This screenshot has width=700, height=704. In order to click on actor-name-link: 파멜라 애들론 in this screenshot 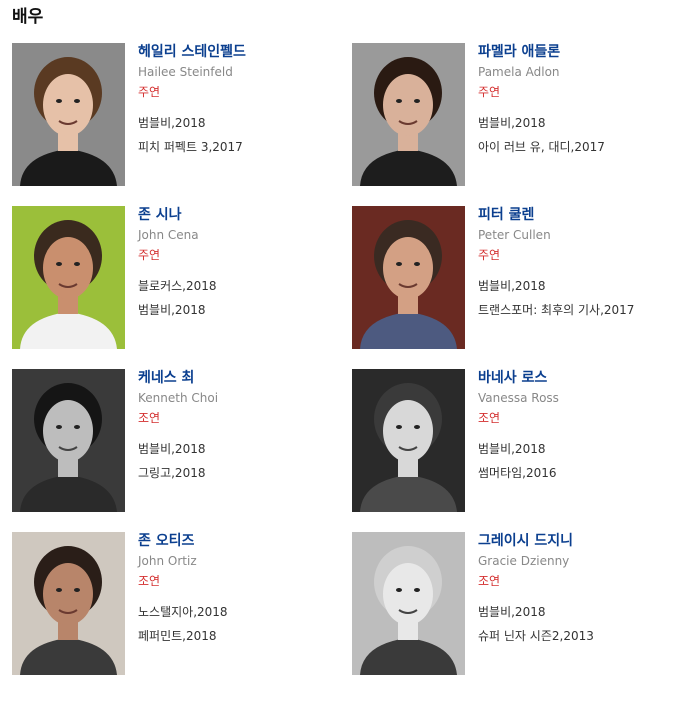, I will do `click(583, 52)`.